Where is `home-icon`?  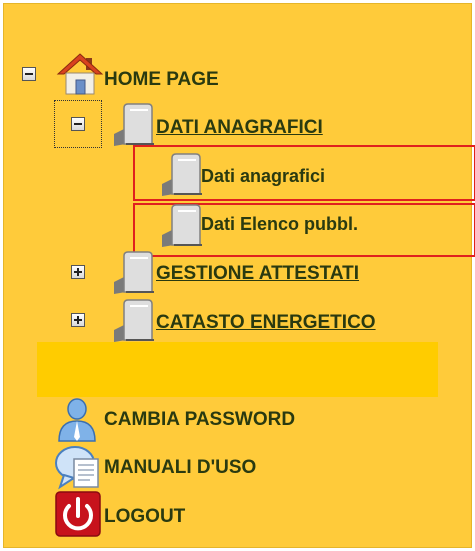 home-icon is located at coordinates (80, 74).